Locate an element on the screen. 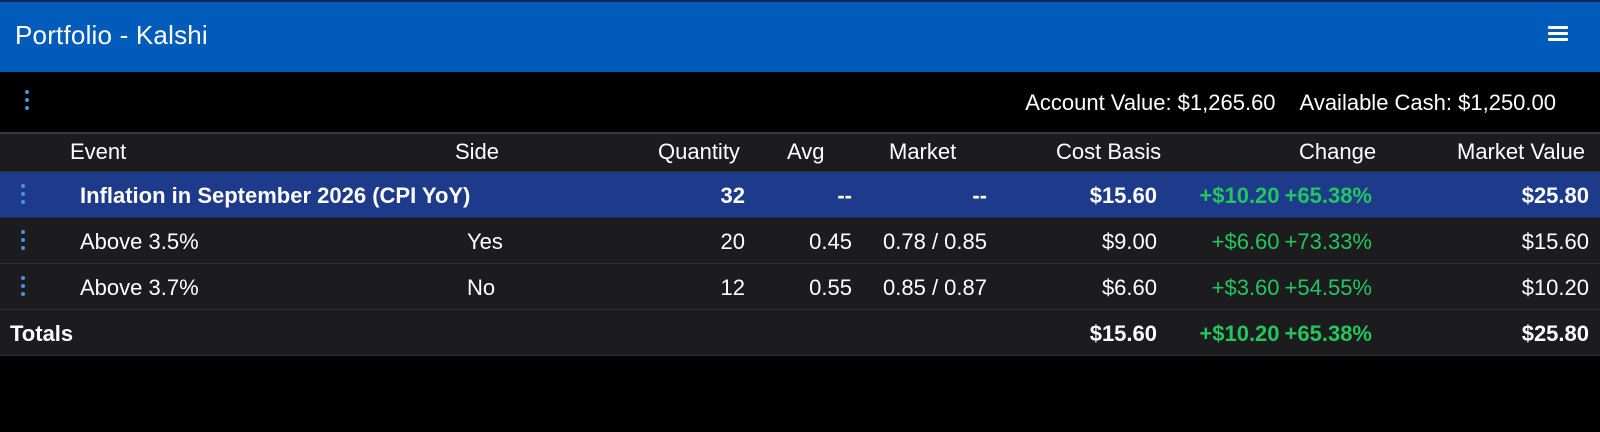  position-cost-basis: $9.00 is located at coordinates (1129, 241).